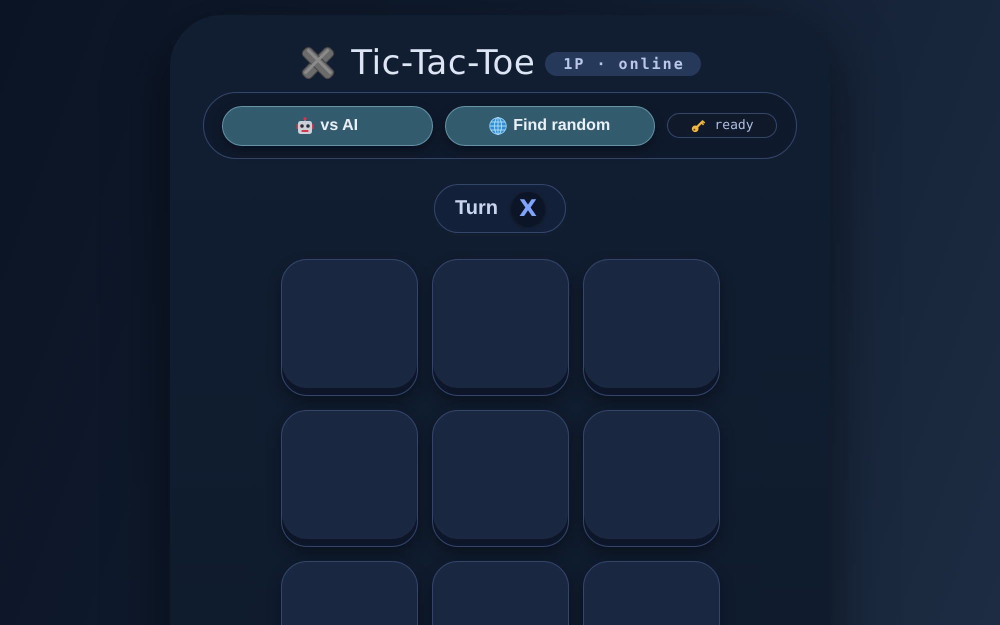 This screenshot has width=1000, height=625. Describe the element at coordinates (549, 126) in the screenshot. I see `find-random-button: Find random` at that location.